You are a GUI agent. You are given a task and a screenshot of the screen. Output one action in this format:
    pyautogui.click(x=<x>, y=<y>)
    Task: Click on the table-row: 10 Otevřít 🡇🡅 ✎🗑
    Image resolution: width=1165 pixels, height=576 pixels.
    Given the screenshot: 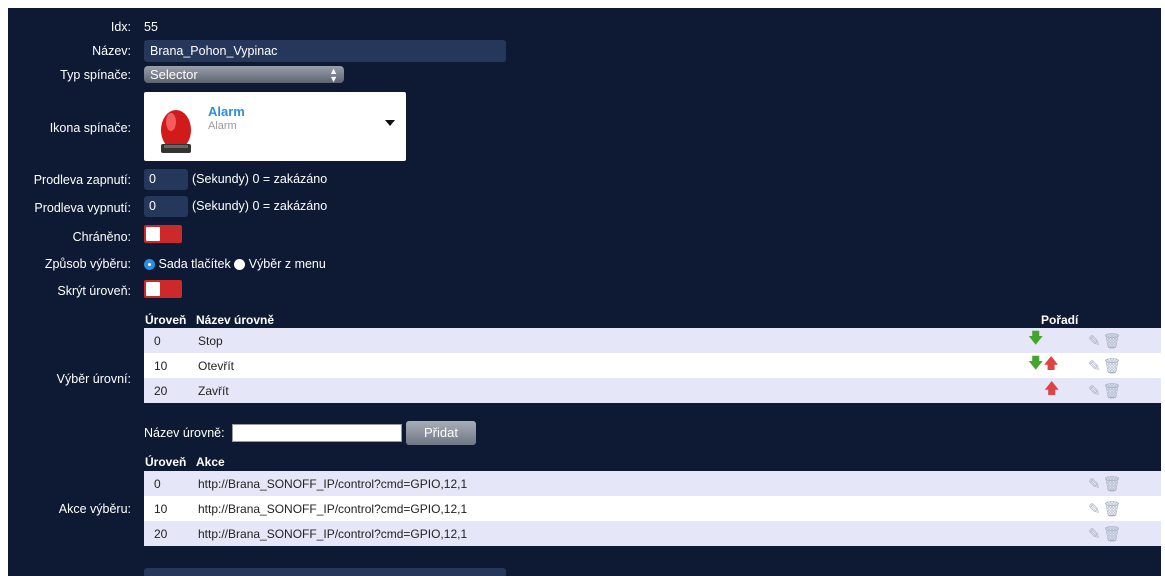 What is the action you would take?
    pyautogui.click(x=652, y=365)
    